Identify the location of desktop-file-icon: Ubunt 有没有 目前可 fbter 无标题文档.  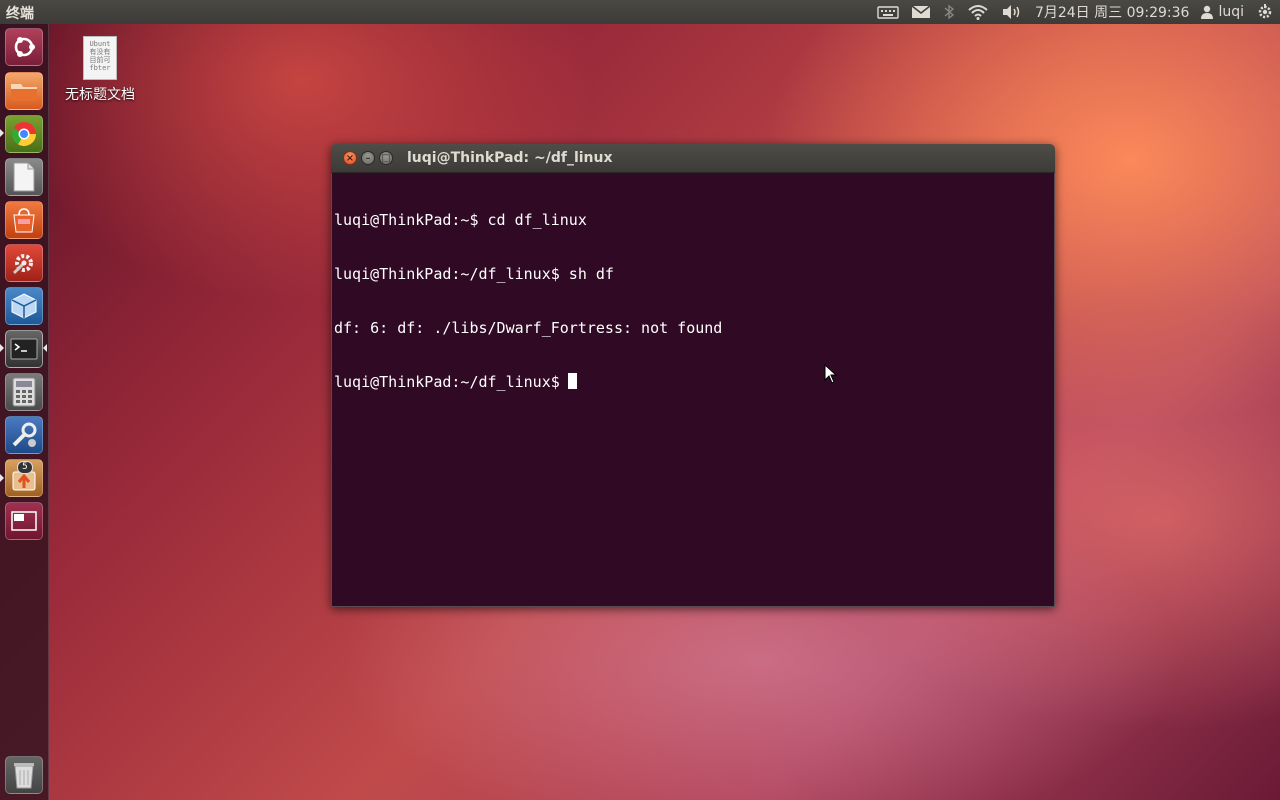
(100, 70).